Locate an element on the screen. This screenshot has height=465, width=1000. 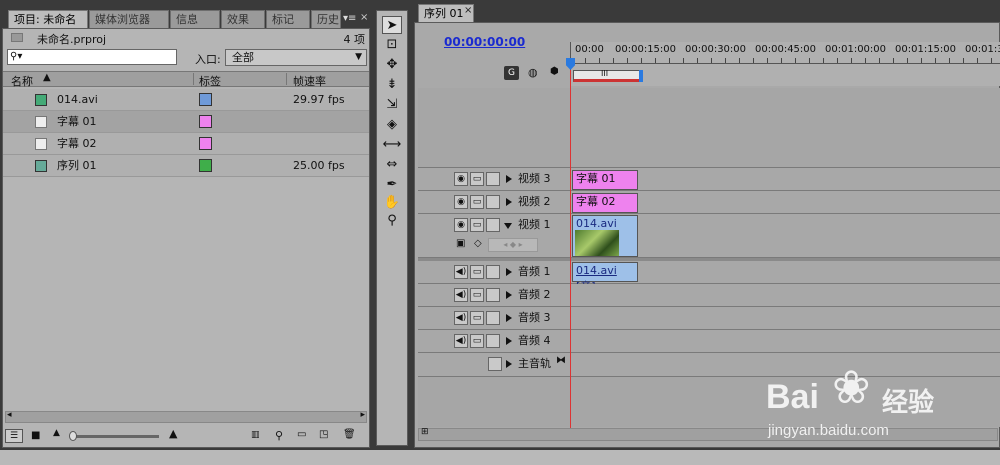
sequence-tab-close-icon: × is located at coordinates (468, 10).